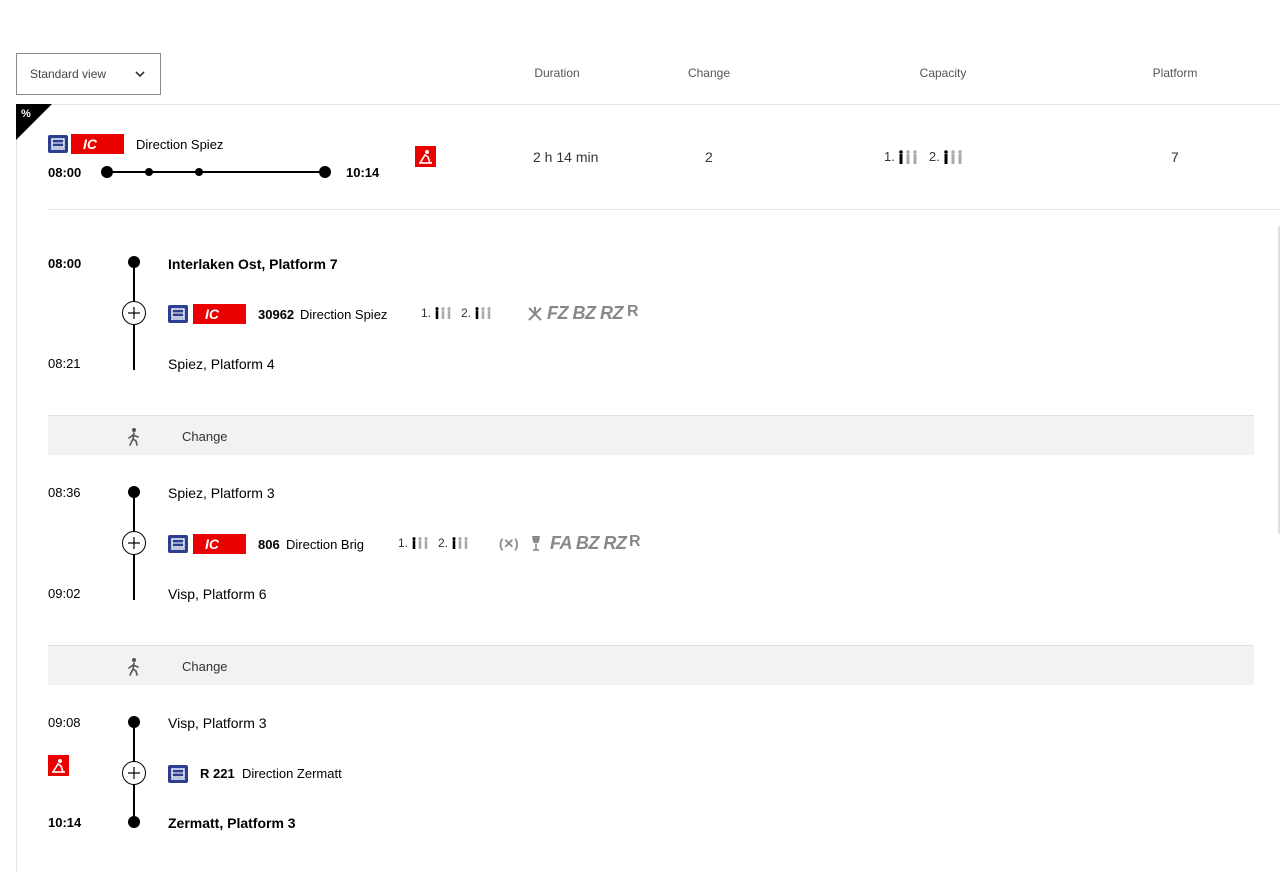  I want to click on summary-platform: 7, so click(1175, 157).